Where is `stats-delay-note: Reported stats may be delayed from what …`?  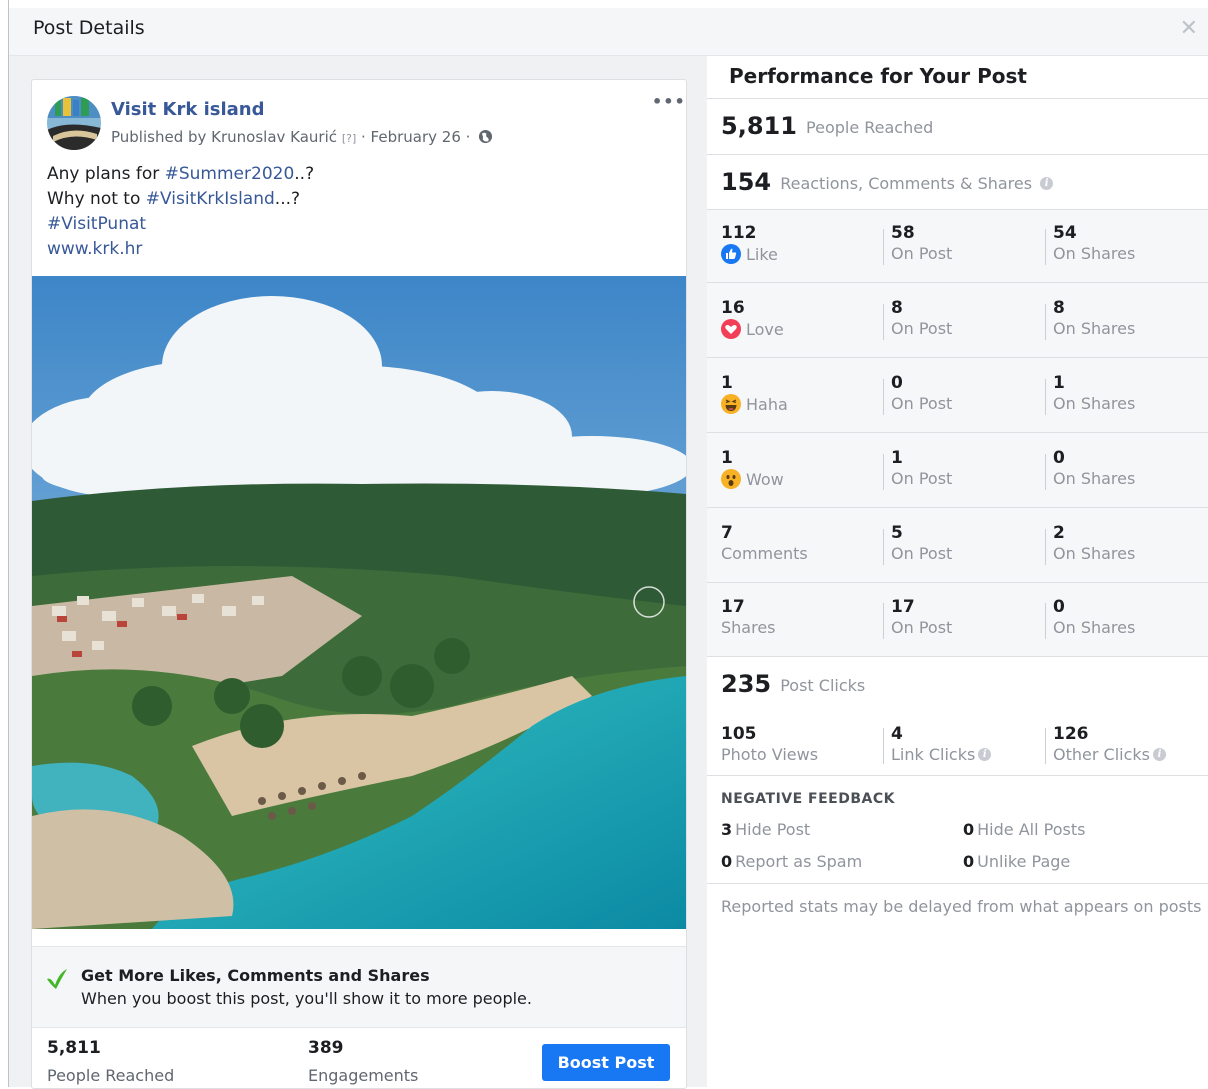
stats-delay-note: Reported stats may be delayed from what … is located at coordinates (961, 906).